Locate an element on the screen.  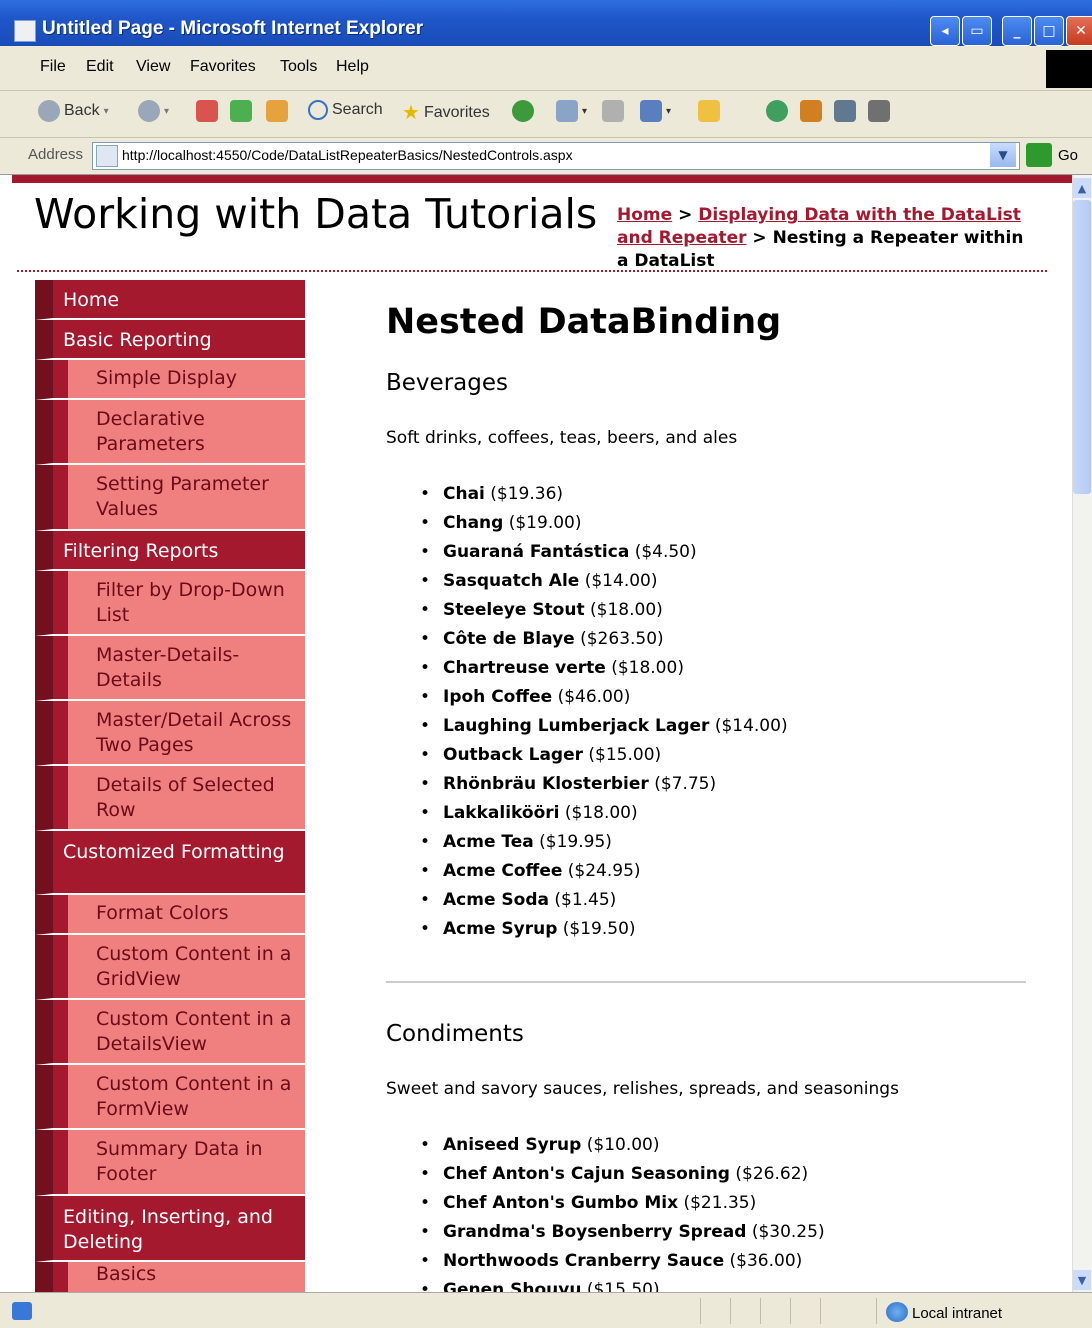
mail-icon is located at coordinates (567, 111).